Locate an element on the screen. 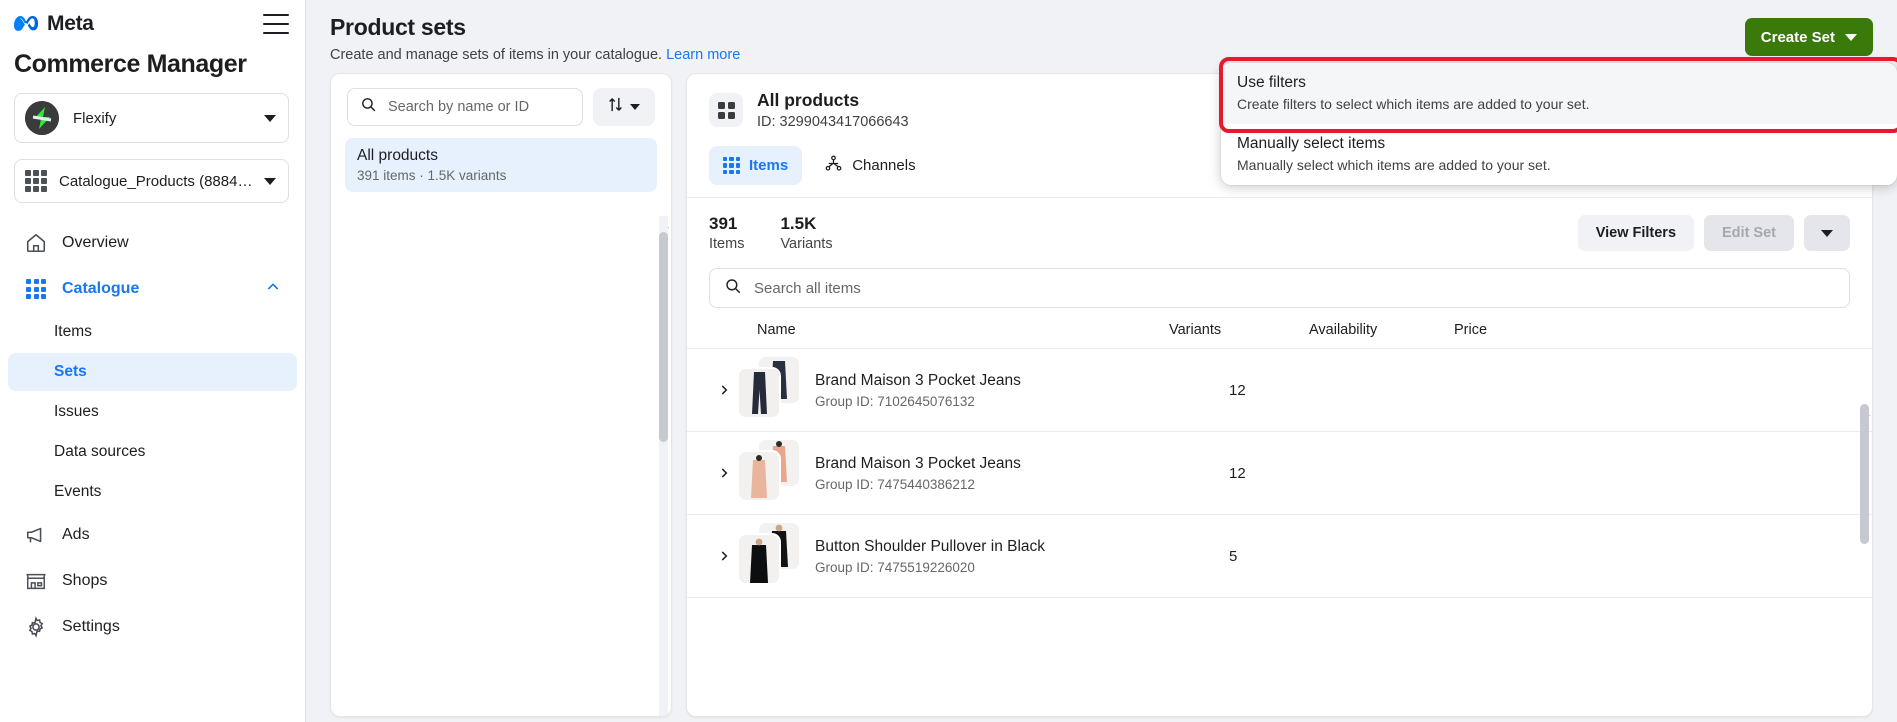 This screenshot has width=1897, height=722. sidebar-item-sets: Sets is located at coordinates (152, 372).